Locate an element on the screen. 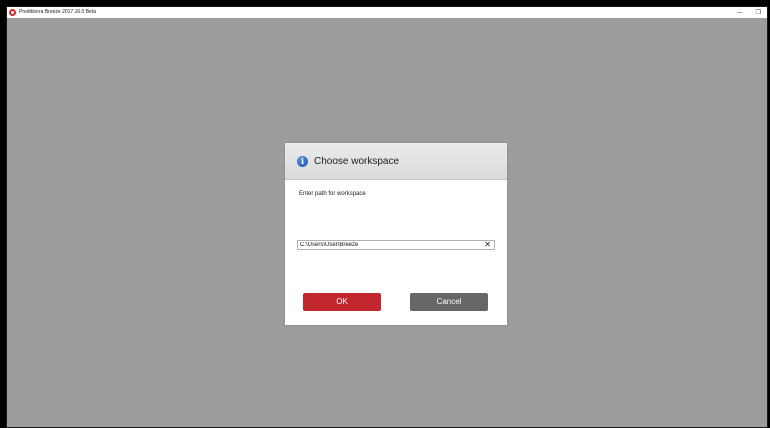 Image resolution: width=770 pixels, height=428 pixels. maximize-button: ❐ is located at coordinates (758, 12).